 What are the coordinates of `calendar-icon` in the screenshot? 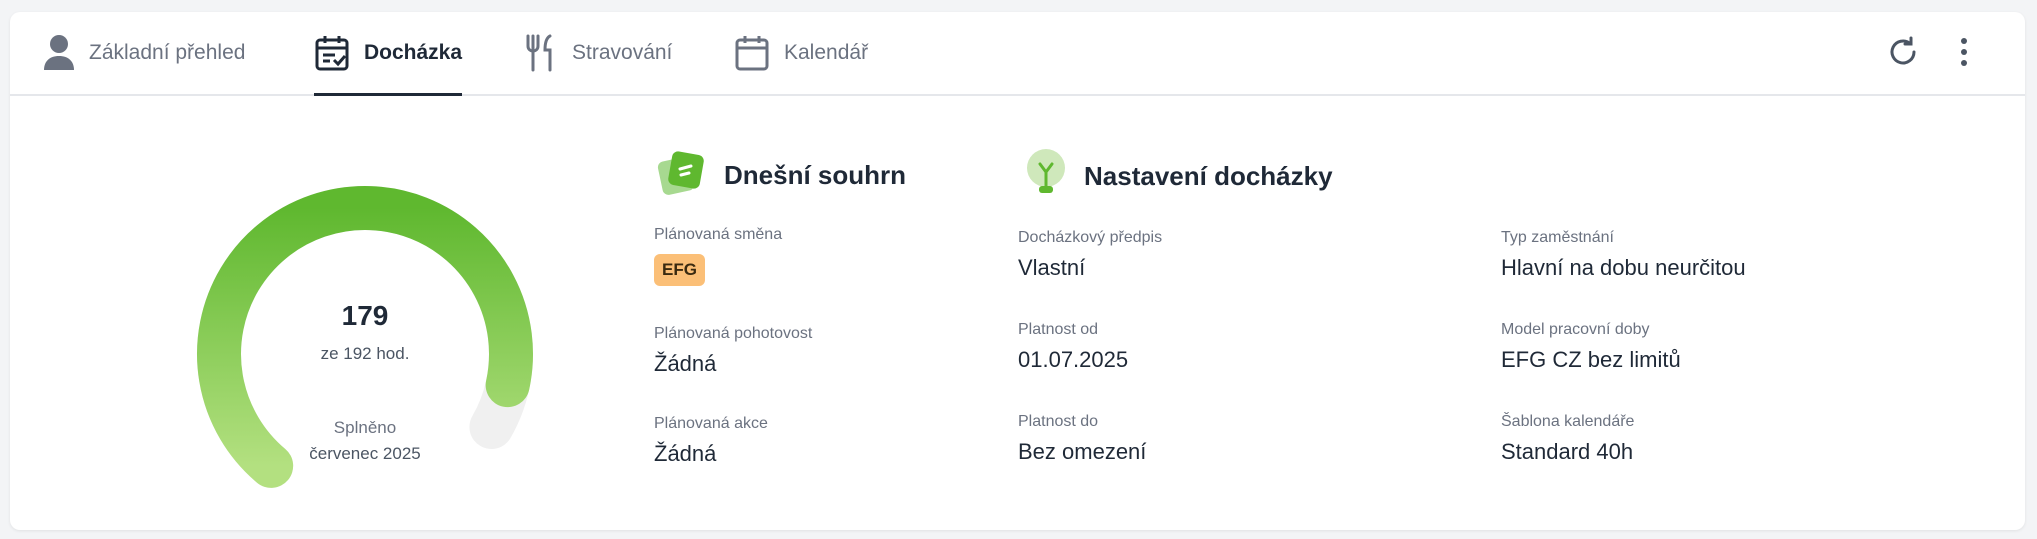 It's located at (752, 53).